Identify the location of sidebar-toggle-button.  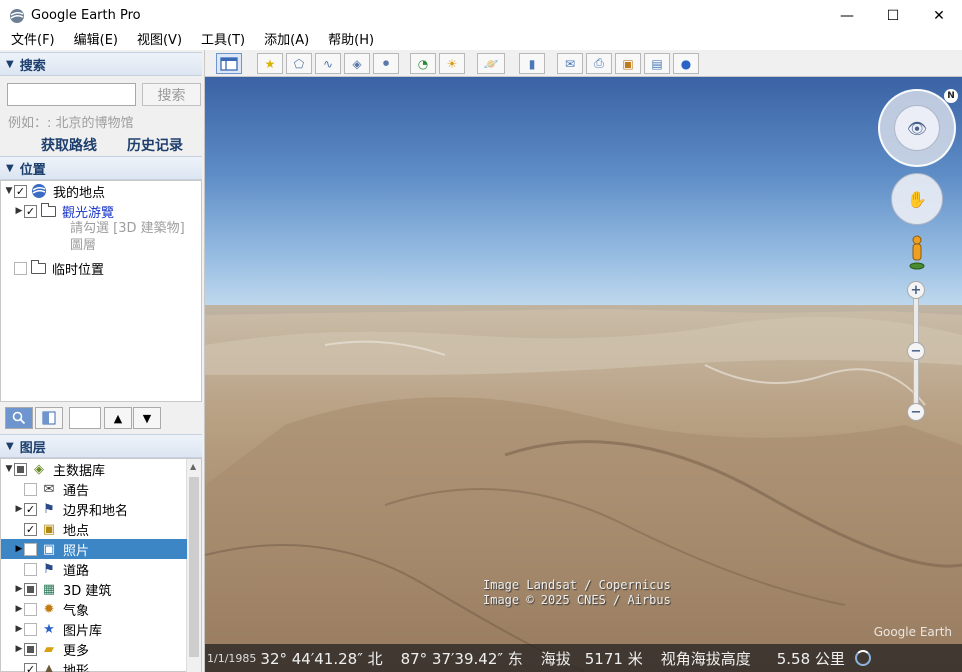
(229, 63).